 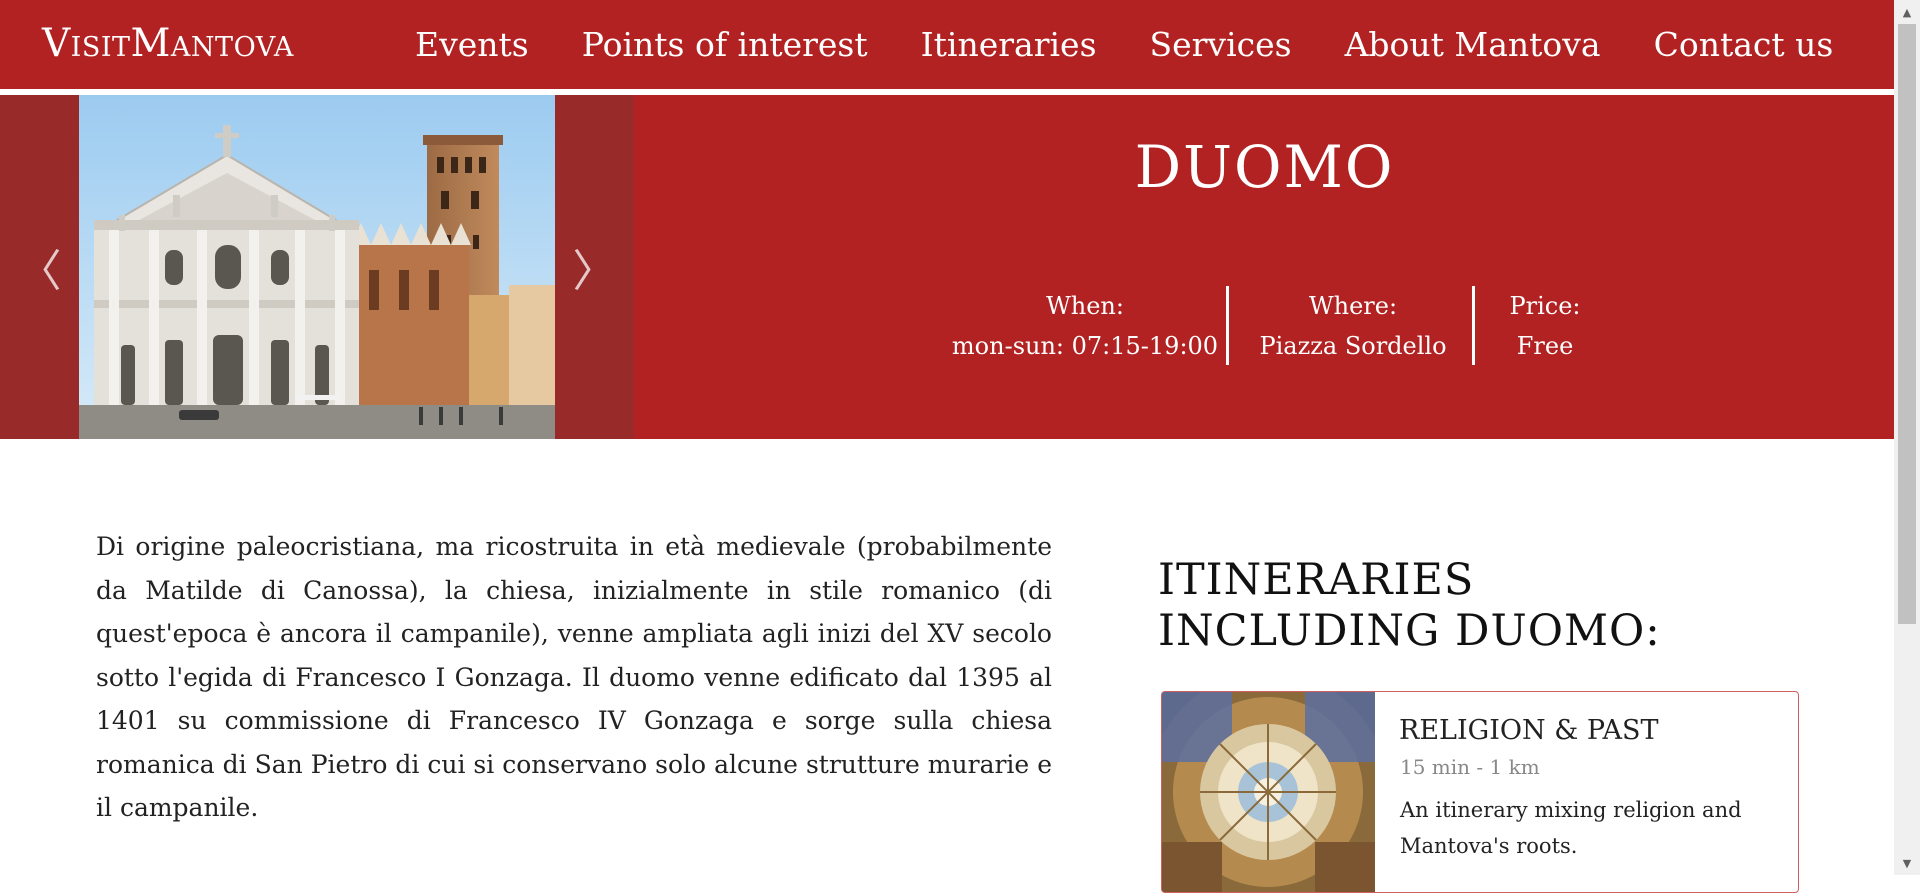 What do you see at coordinates (1744, 44) in the screenshot?
I see `nav-contact-us: Contact us` at bounding box center [1744, 44].